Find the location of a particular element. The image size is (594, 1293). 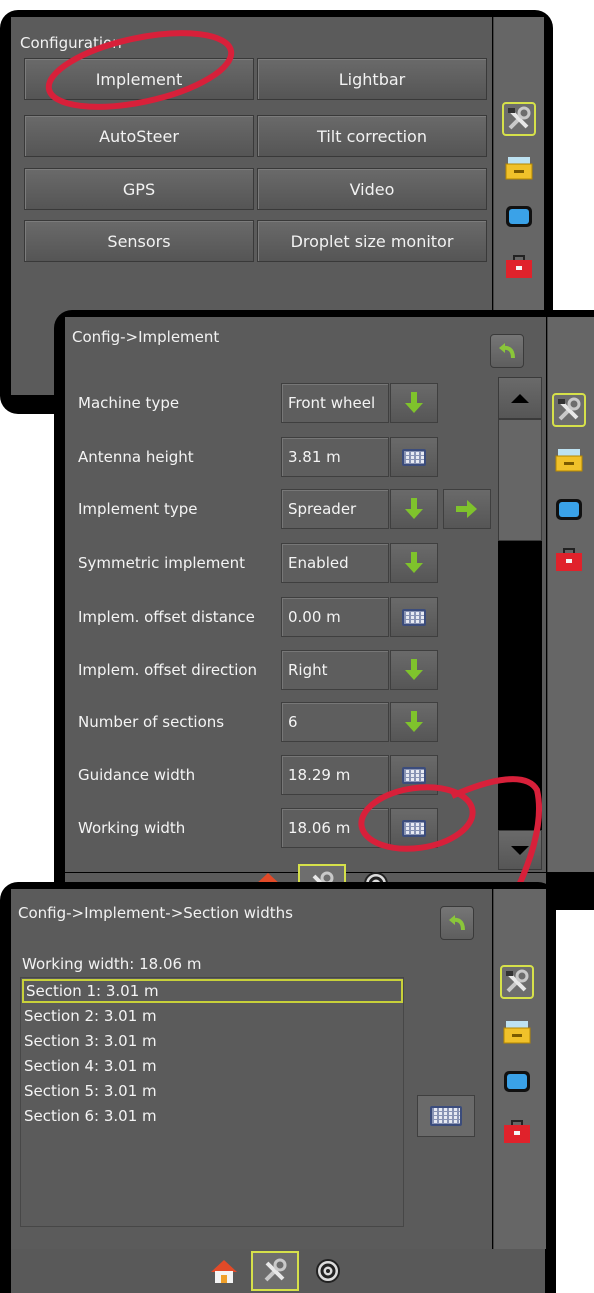

implem-offset-direction-dropdown is located at coordinates (414, 670).